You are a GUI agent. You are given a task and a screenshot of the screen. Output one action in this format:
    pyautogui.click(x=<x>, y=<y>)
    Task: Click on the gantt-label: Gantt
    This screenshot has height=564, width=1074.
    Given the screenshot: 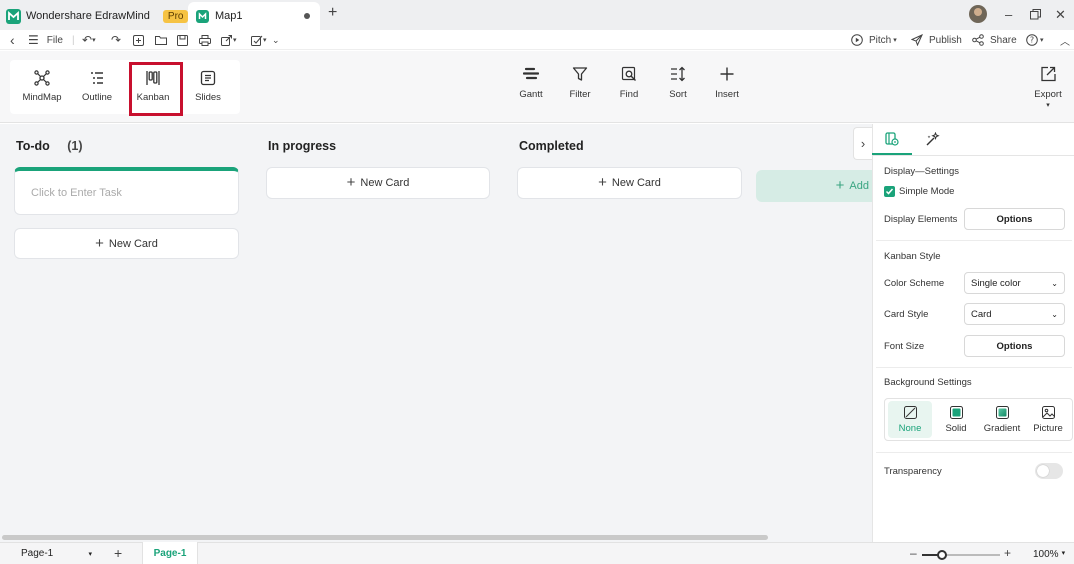 What is the action you would take?
    pyautogui.click(x=531, y=94)
    